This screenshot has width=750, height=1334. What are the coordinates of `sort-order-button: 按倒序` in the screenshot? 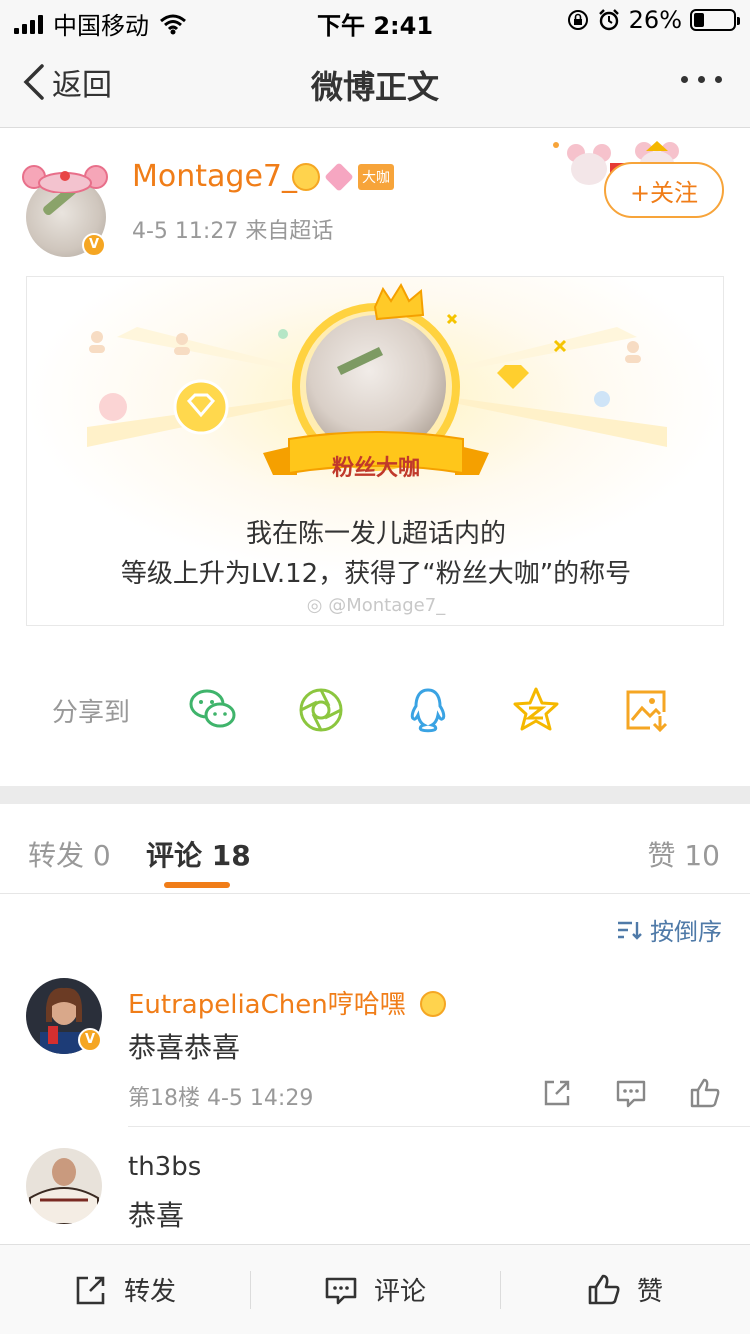 It's located at (669, 929).